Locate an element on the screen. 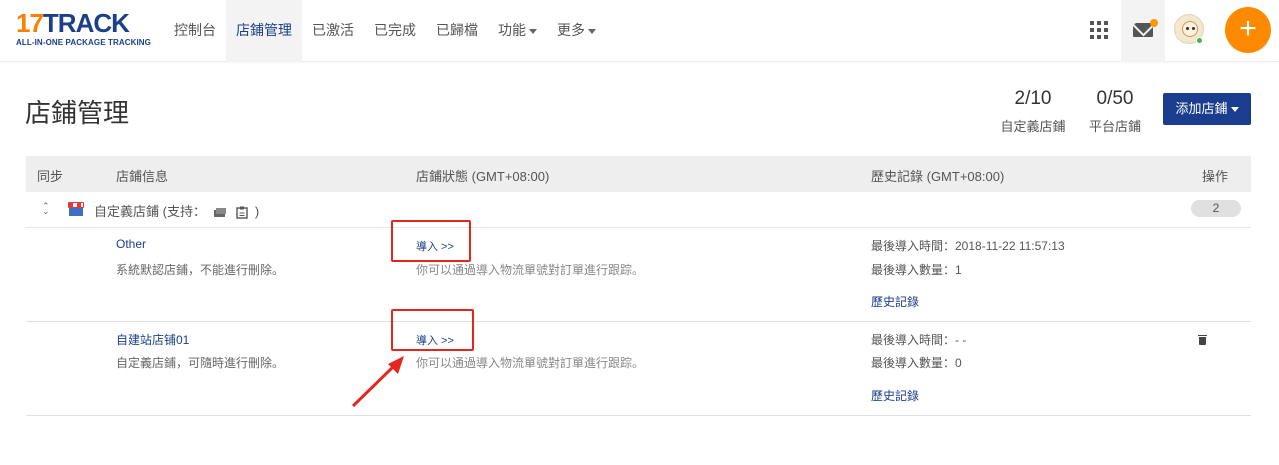 The height and width of the screenshot is (465, 1279). store-icon is located at coordinates (76, 209).